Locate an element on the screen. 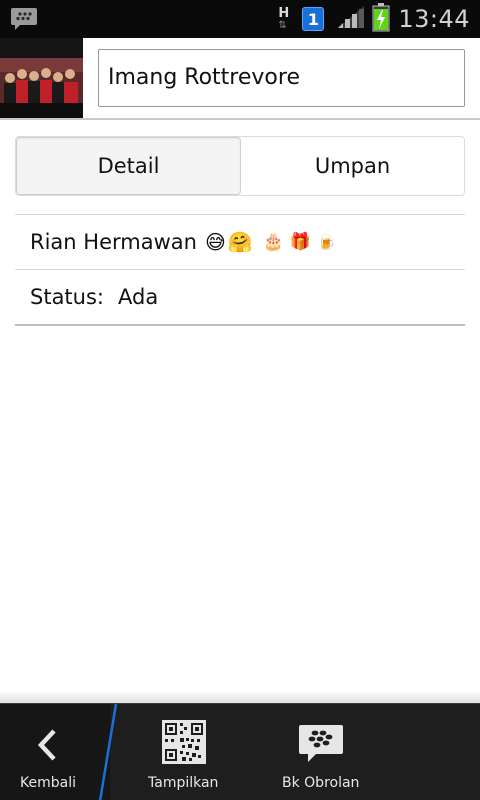 The width and height of the screenshot is (480, 800). network-type-icon: H ⇅ is located at coordinates (284, 19).